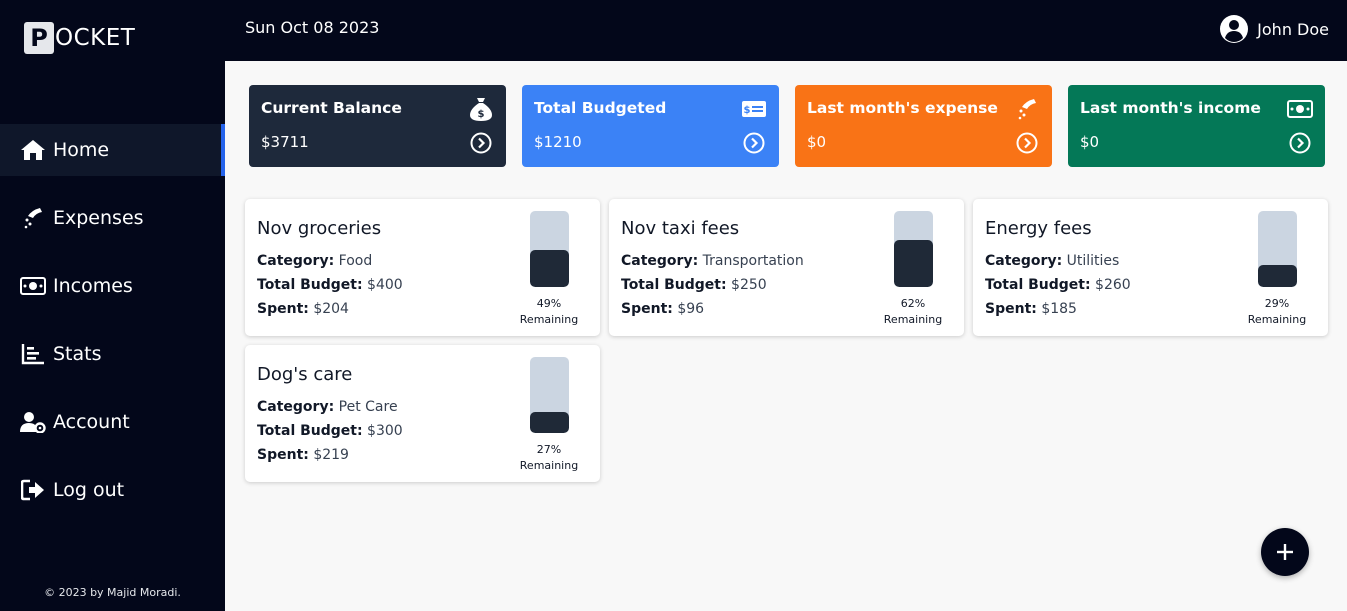 Image resolution: width=1347 pixels, height=611 pixels. What do you see at coordinates (330, 431) in the screenshot?
I see `budget-total: Total Budget: $300` at bounding box center [330, 431].